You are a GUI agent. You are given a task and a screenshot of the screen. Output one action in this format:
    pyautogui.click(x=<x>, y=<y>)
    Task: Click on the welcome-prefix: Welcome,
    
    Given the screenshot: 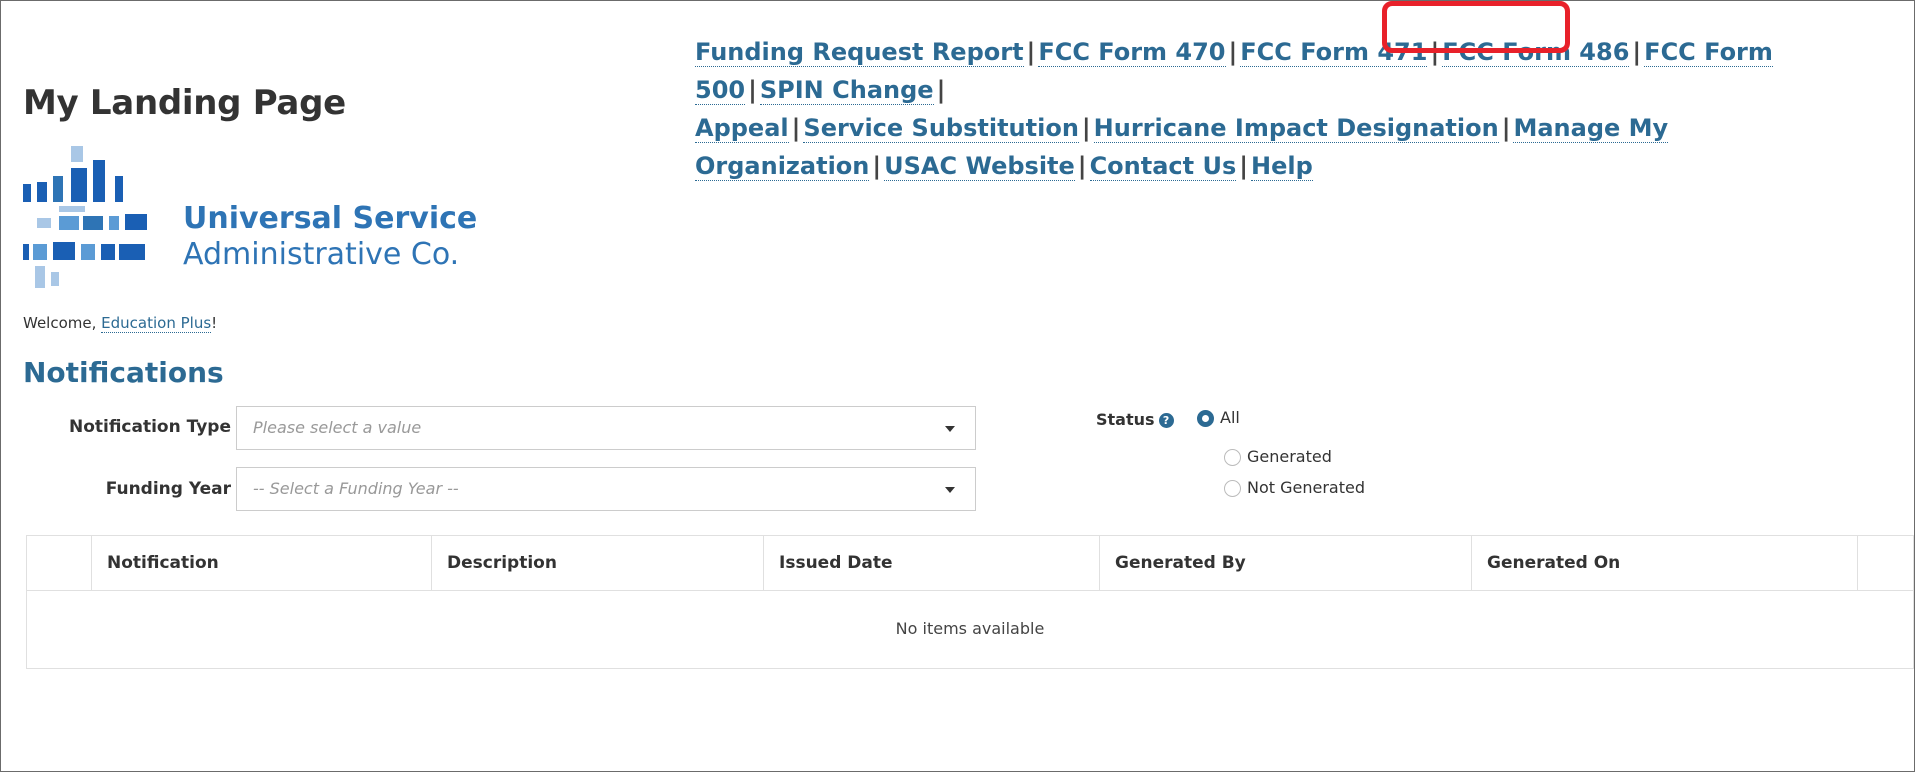 What is the action you would take?
    pyautogui.click(x=62, y=323)
    